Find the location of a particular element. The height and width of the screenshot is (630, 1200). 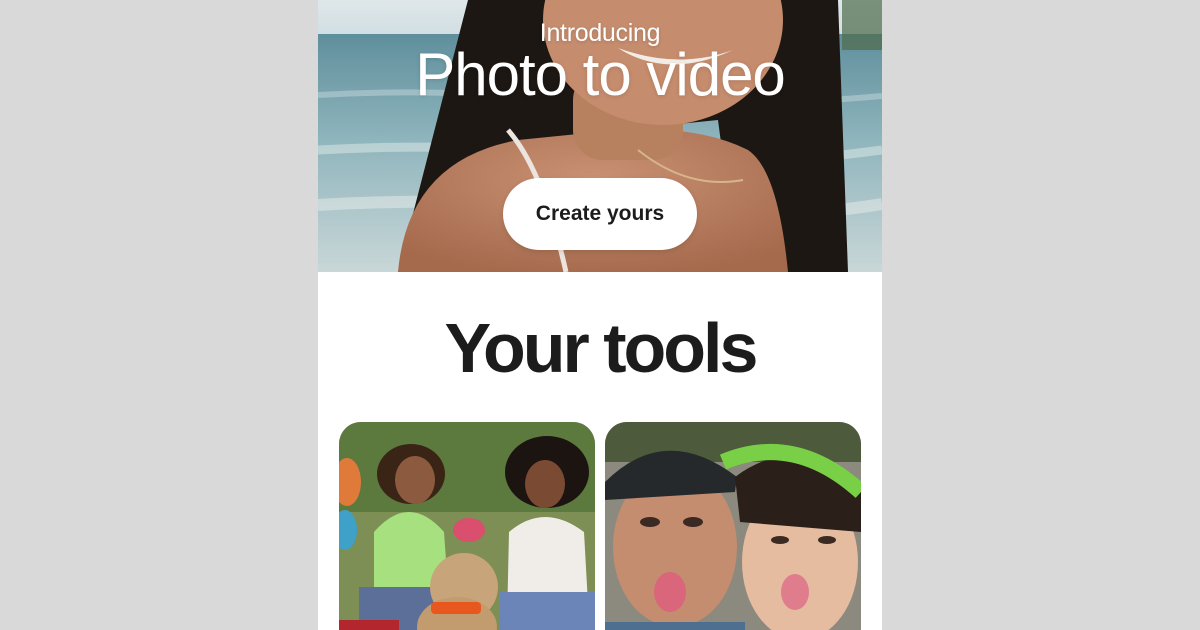

friends-photo is located at coordinates (467, 526).